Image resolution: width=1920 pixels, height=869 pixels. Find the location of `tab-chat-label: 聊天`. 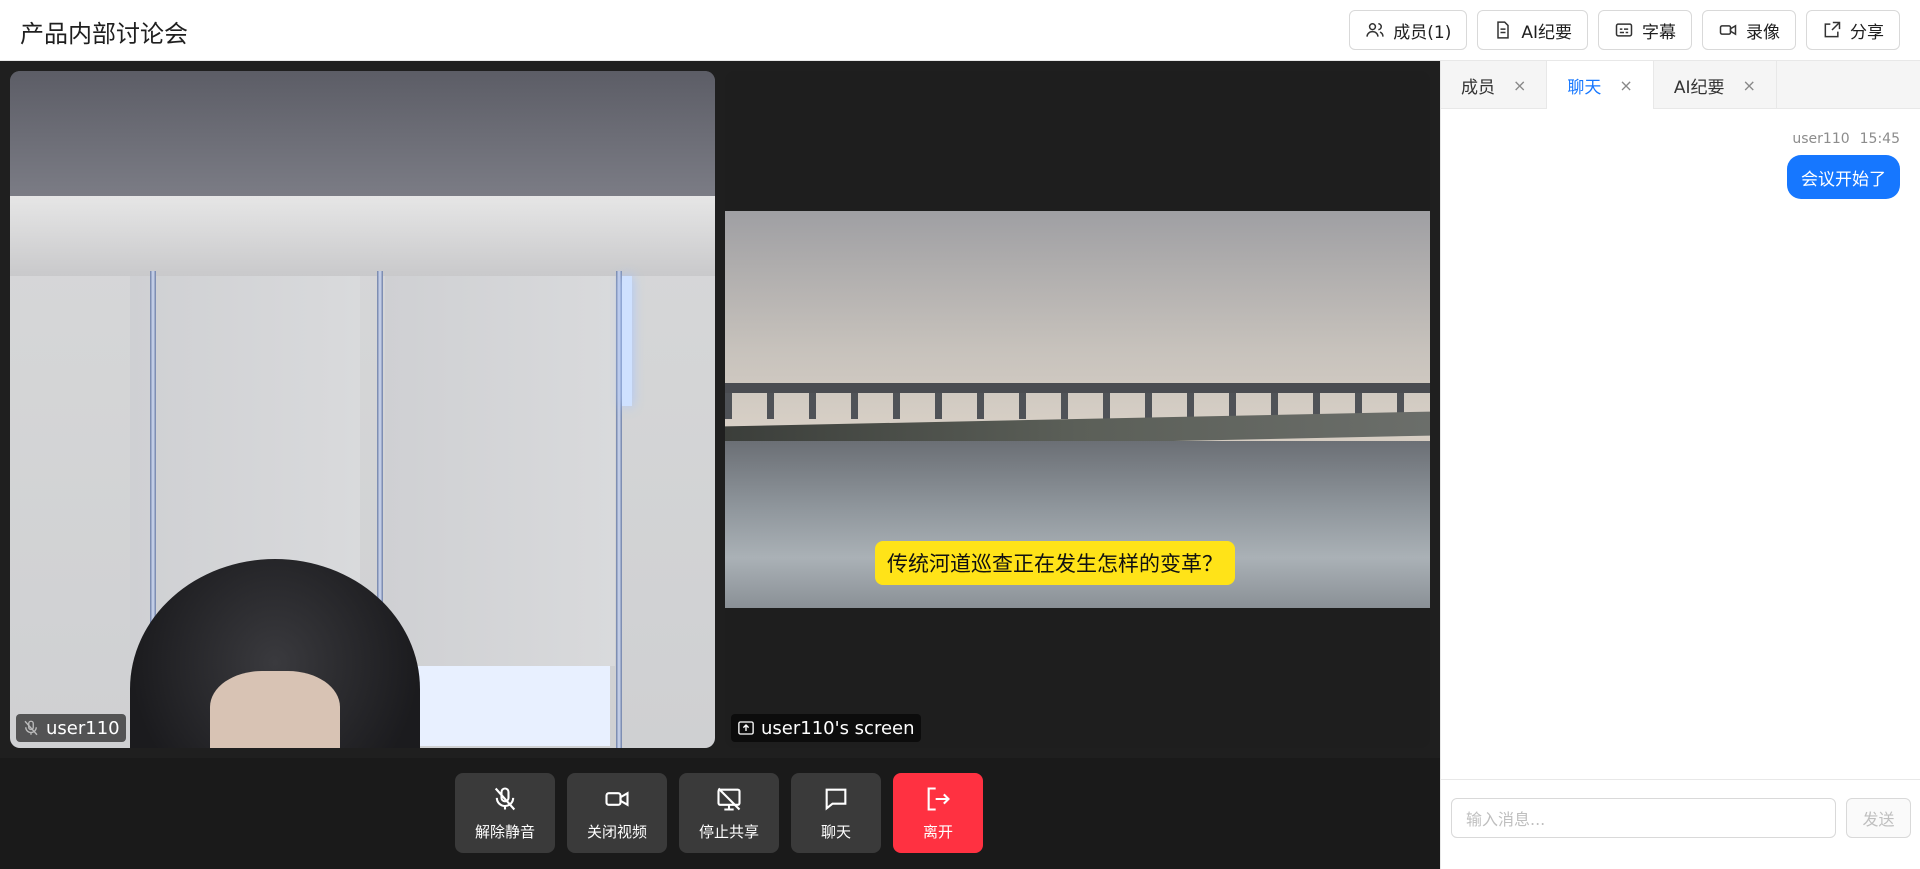

tab-chat-label: 聊天 is located at coordinates (1584, 87).